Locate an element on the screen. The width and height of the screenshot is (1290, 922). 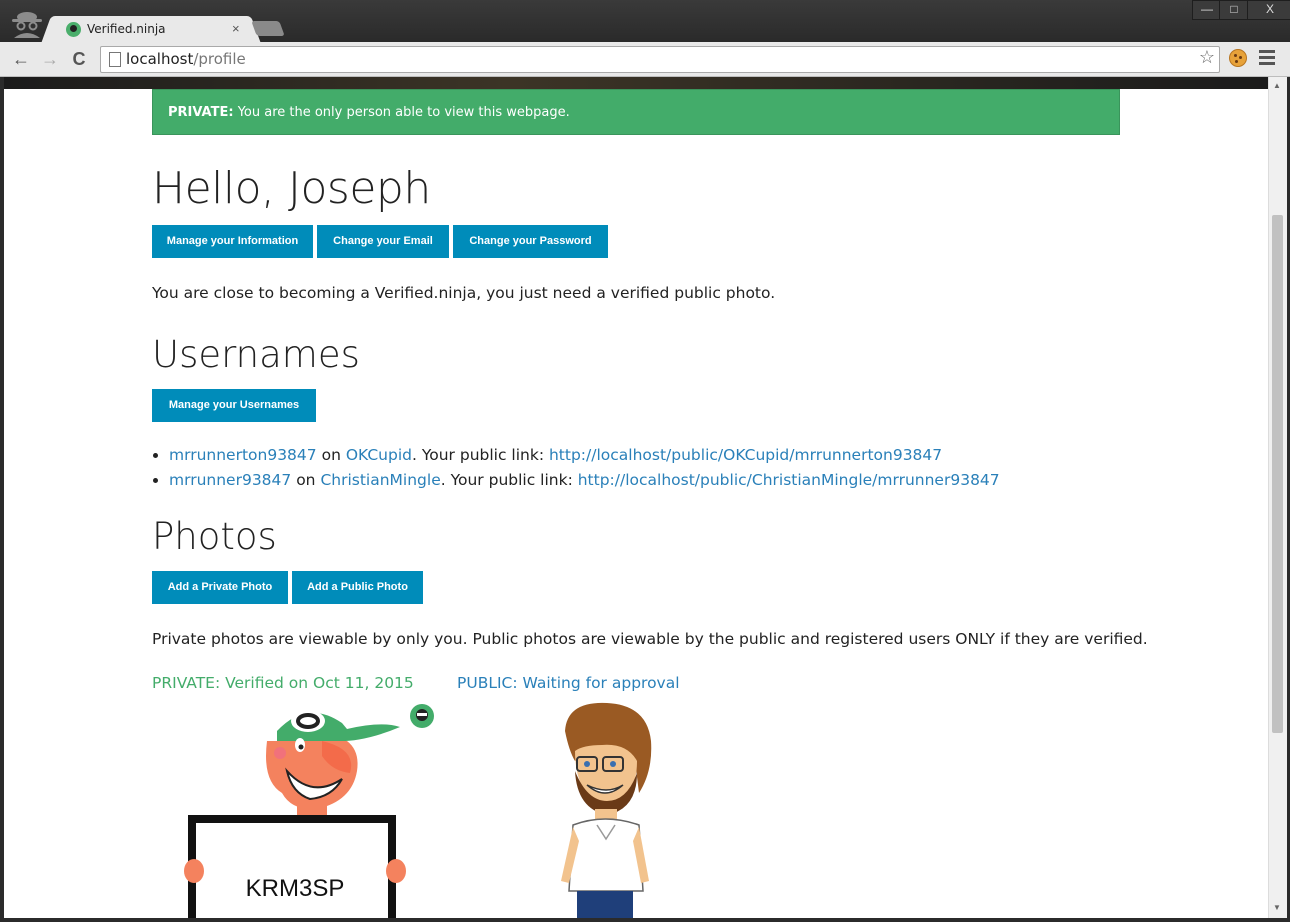
scroll-up-icon: ▲ is located at coordinates (1277, 85).